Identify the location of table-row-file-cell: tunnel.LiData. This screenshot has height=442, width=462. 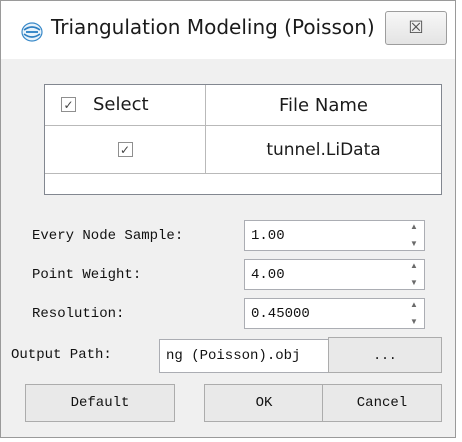
(323, 150).